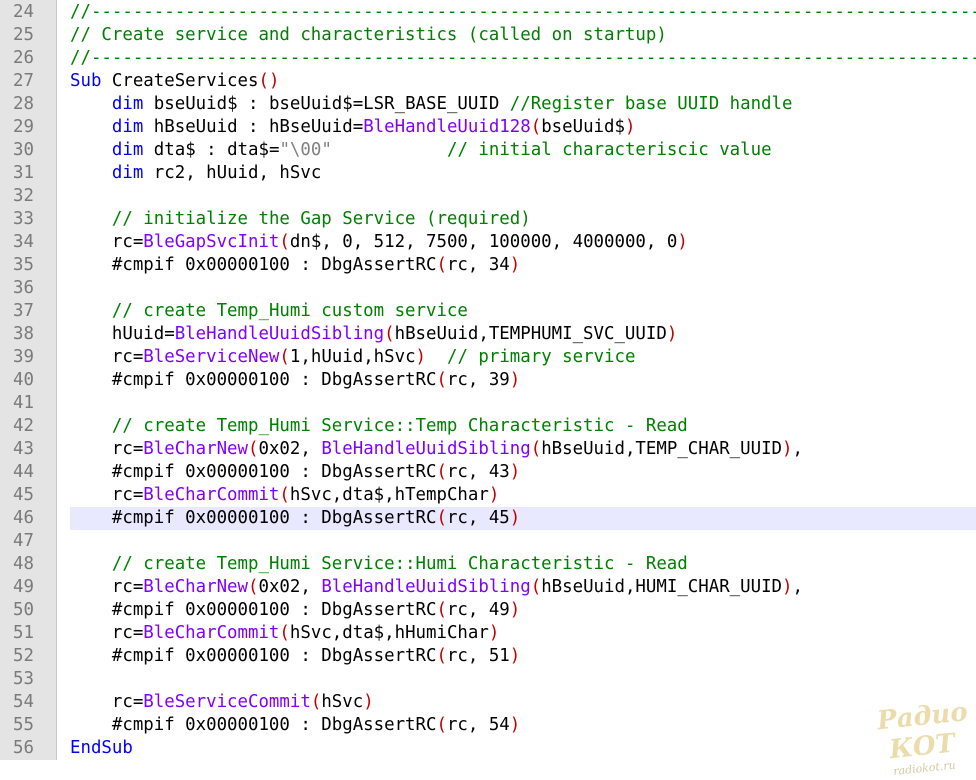 The width and height of the screenshot is (976, 780). What do you see at coordinates (488, 81) in the screenshot?
I see `code-line-27: 27 Sub CreateServices()` at bounding box center [488, 81].